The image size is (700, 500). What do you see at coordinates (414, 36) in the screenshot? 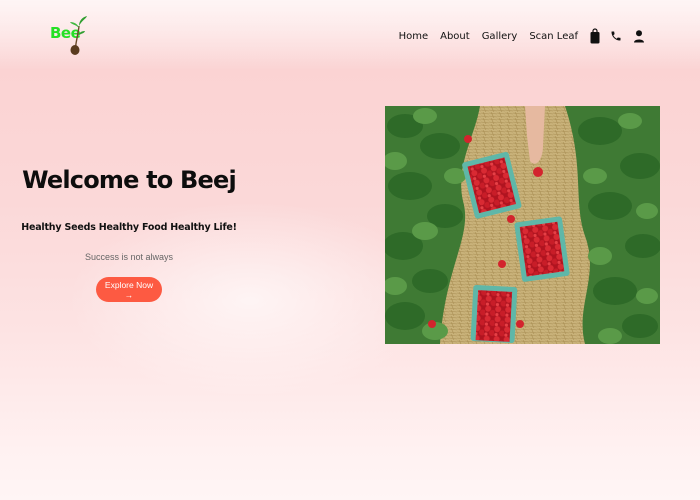
I see `nav-home: Home` at bounding box center [414, 36].